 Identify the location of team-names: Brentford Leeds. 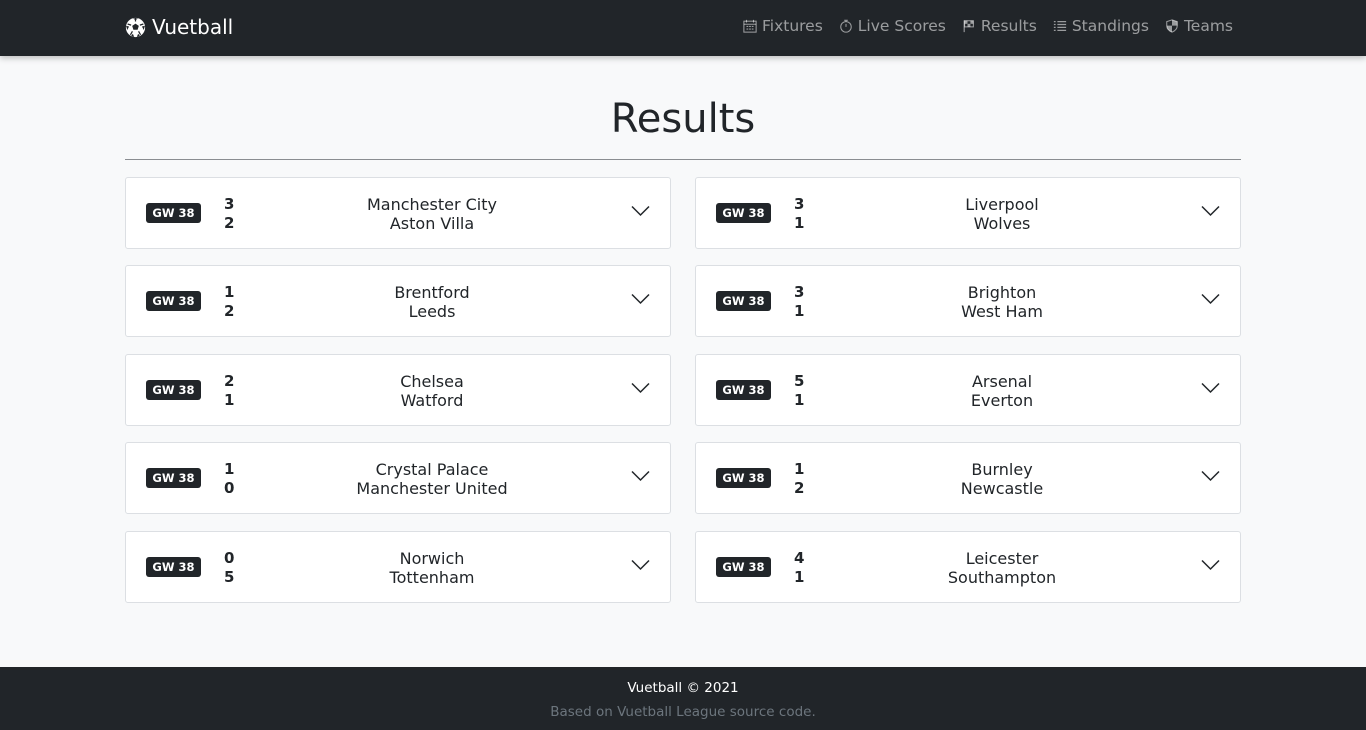
(432, 302).